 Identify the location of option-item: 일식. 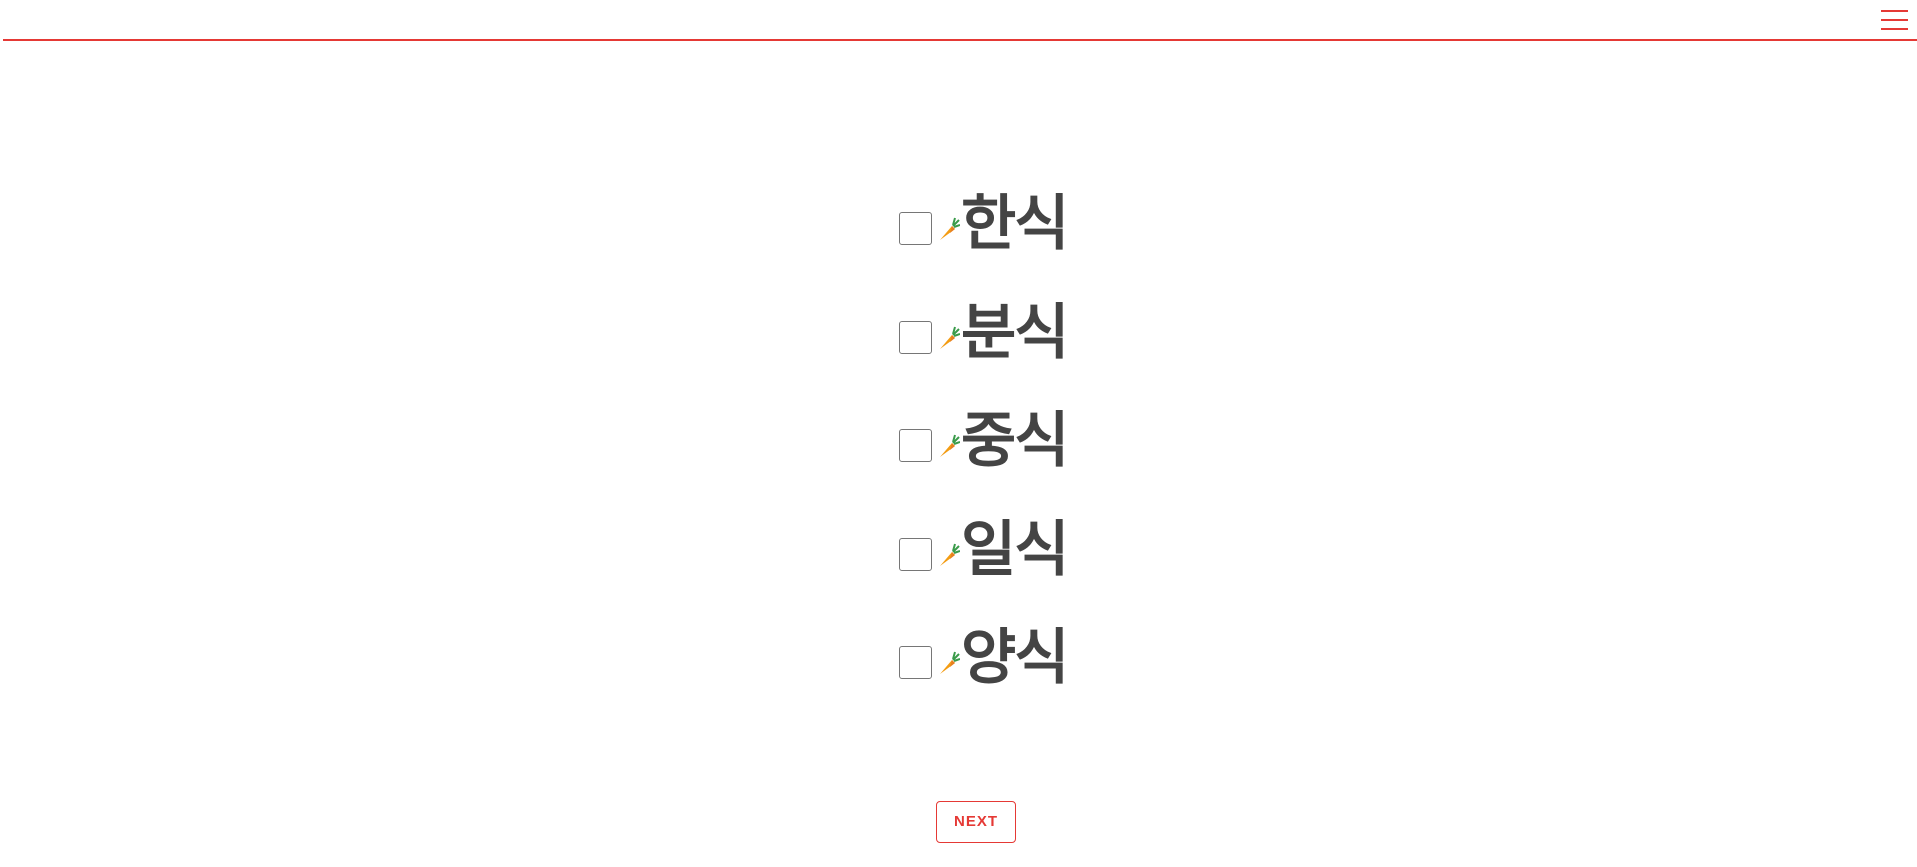
(1029, 571).